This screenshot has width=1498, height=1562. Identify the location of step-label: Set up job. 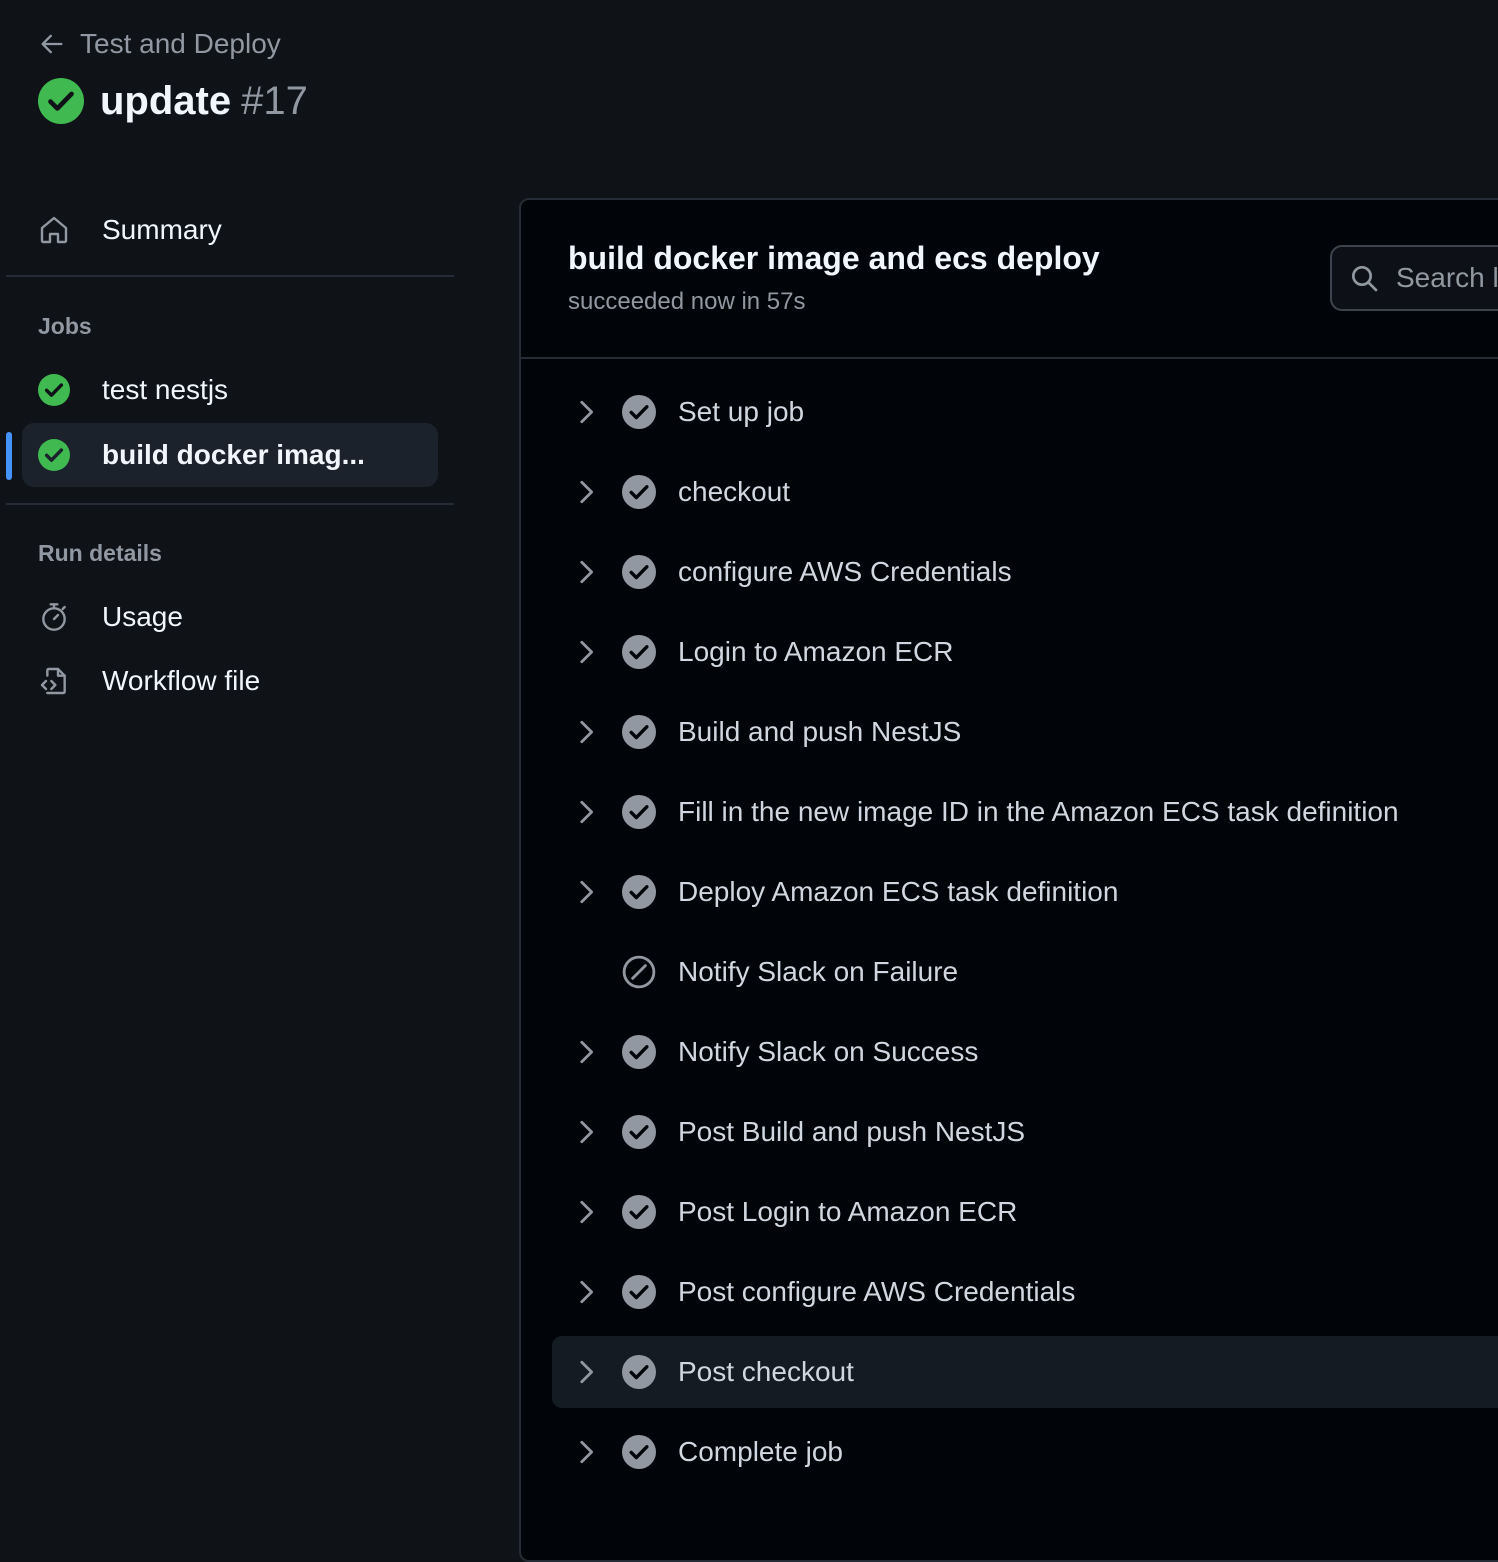
(741, 411).